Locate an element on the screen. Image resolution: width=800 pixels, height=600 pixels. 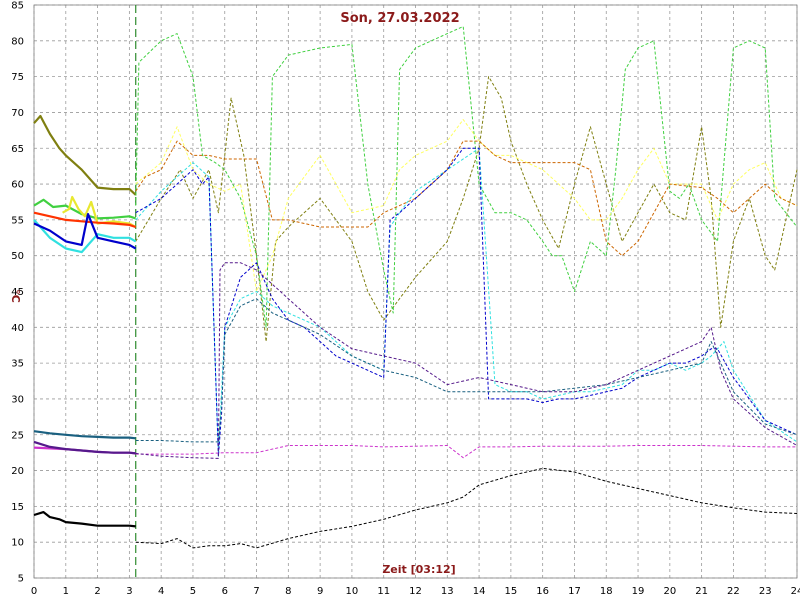
x-tick-label: 16 is located at coordinates (542, 591).